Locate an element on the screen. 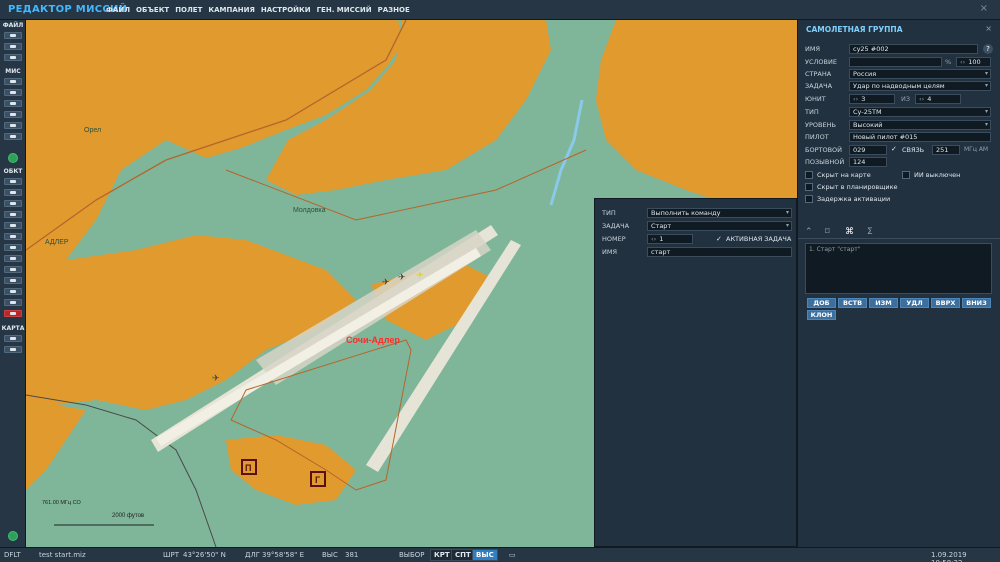  menu-mission-generator: ГЕН. МИССИЙ is located at coordinates (344, 10).